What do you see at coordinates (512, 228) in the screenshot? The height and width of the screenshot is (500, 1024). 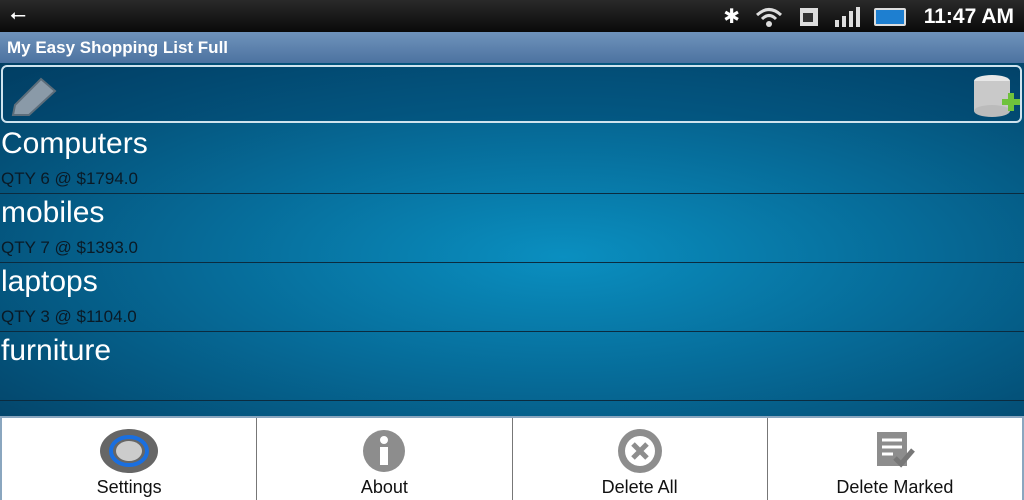 I see `list-item: mobiles QTY 7 @ $1393.0` at bounding box center [512, 228].